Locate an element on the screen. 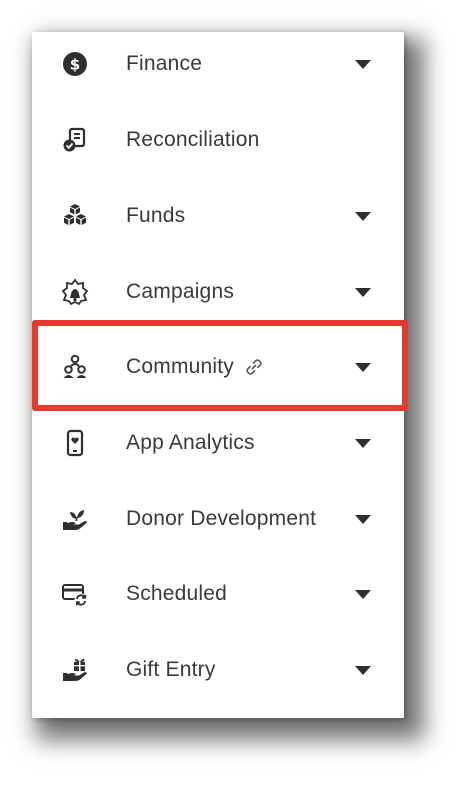  menu-item-finance: $ Finance is located at coordinates (218, 64).